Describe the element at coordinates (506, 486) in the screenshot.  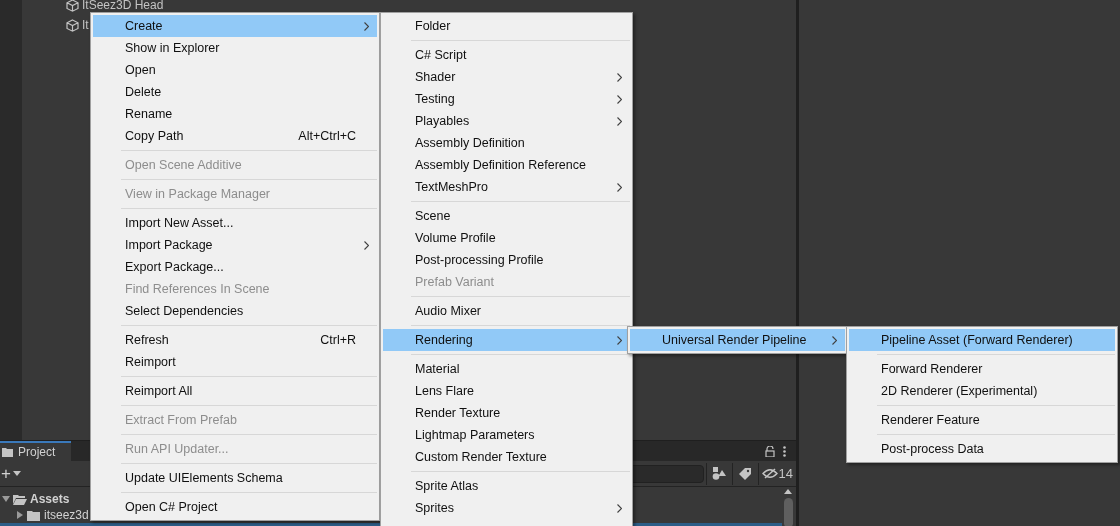
I see `menu-item: Sprite Atlas` at that location.